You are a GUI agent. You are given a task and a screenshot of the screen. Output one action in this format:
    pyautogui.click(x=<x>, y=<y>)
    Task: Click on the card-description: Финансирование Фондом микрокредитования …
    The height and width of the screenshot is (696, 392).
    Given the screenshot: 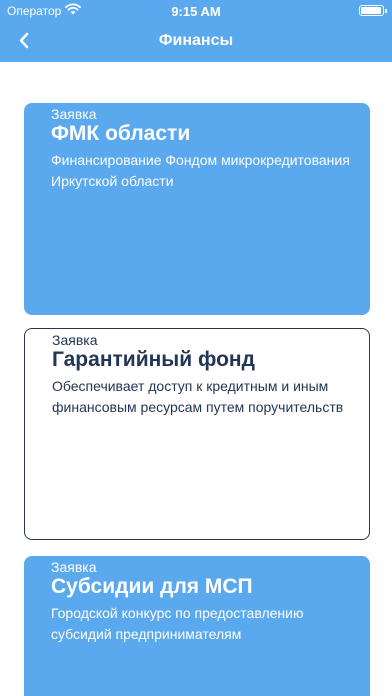 What is the action you would take?
    pyautogui.click(x=200, y=170)
    